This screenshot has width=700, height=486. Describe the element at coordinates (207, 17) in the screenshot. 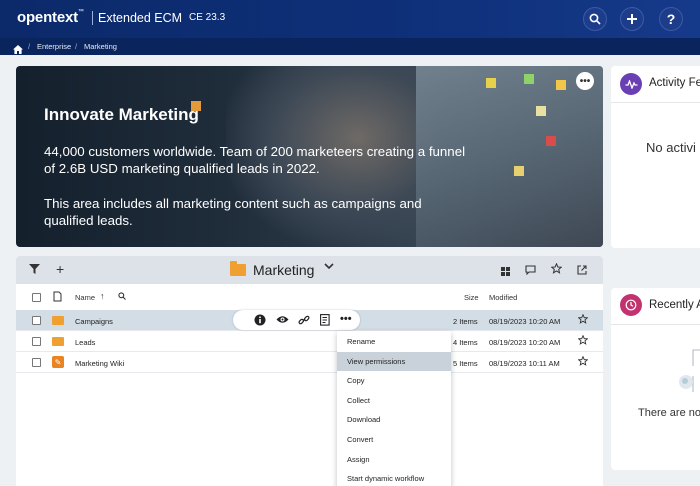

I see `product-version: CE 23.3` at that location.